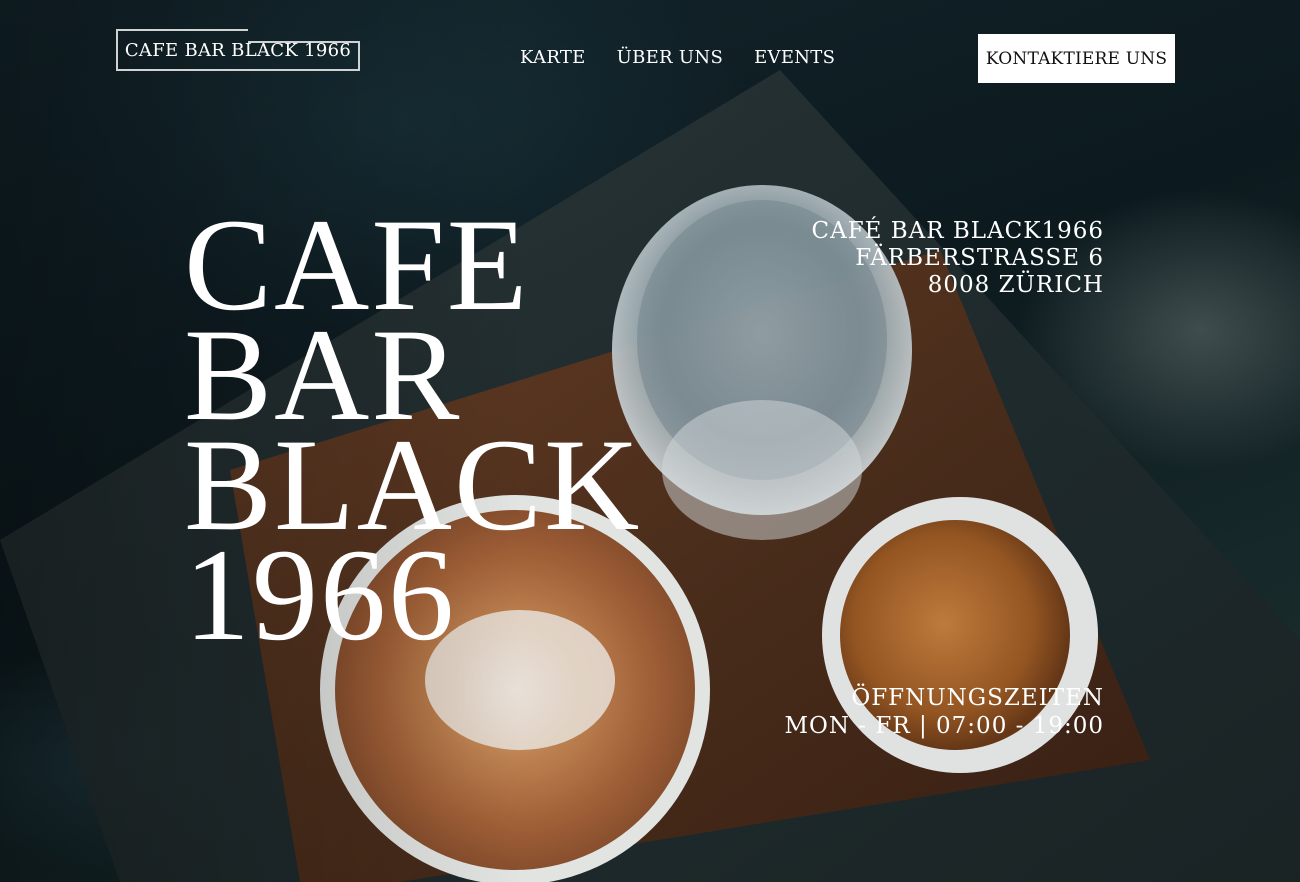 The width and height of the screenshot is (1300, 882). What do you see at coordinates (1076, 58) in the screenshot?
I see `contact-button: KONTAKTIERE UNS` at bounding box center [1076, 58].